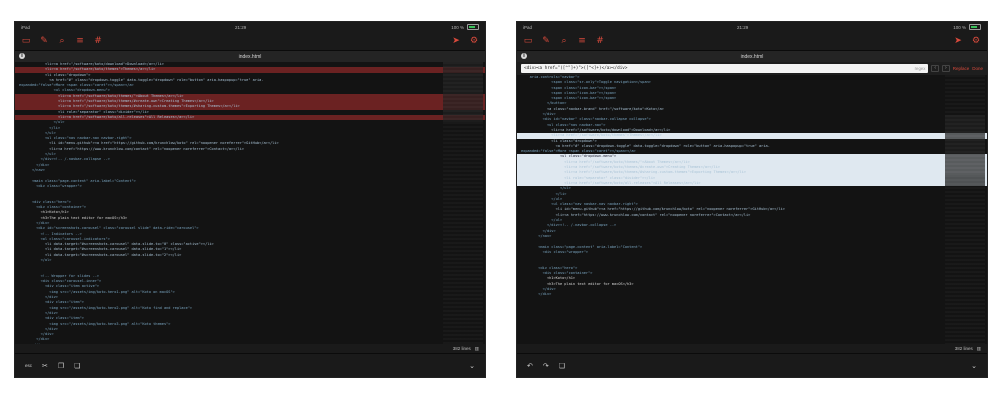 This screenshot has width=1000, height=400. What do you see at coordinates (576, 68) in the screenshot?
I see `search-query: <div><a href="([^"]+)">([^<]+)</a></div>` at bounding box center [576, 68].